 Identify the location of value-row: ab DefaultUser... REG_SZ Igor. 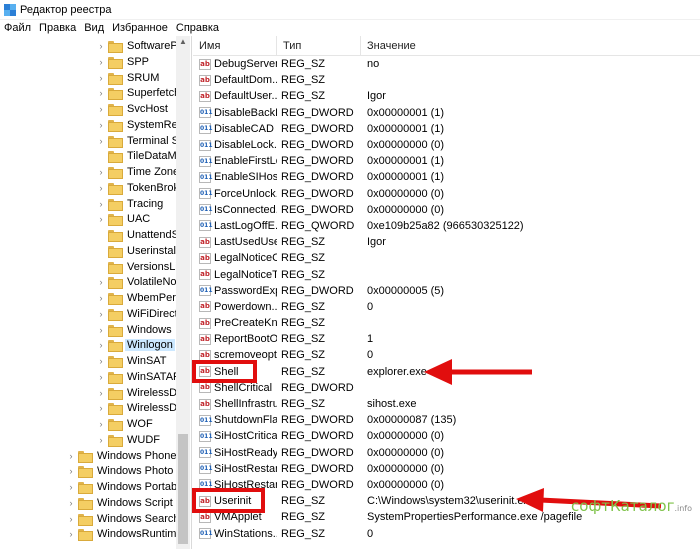
(446, 96).